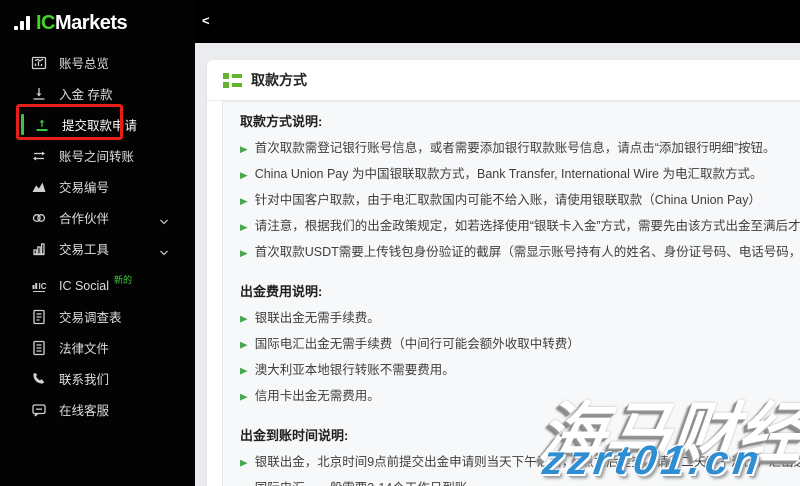 The image size is (800, 486). Describe the element at coordinates (123, 280) in the screenshot. I see `new-badge: 新的` at that location.